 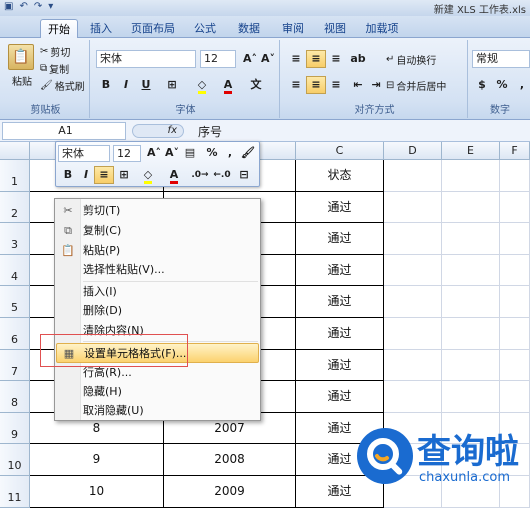 I want to click on tab-formulas: 公式, so click(x=205, y=28).